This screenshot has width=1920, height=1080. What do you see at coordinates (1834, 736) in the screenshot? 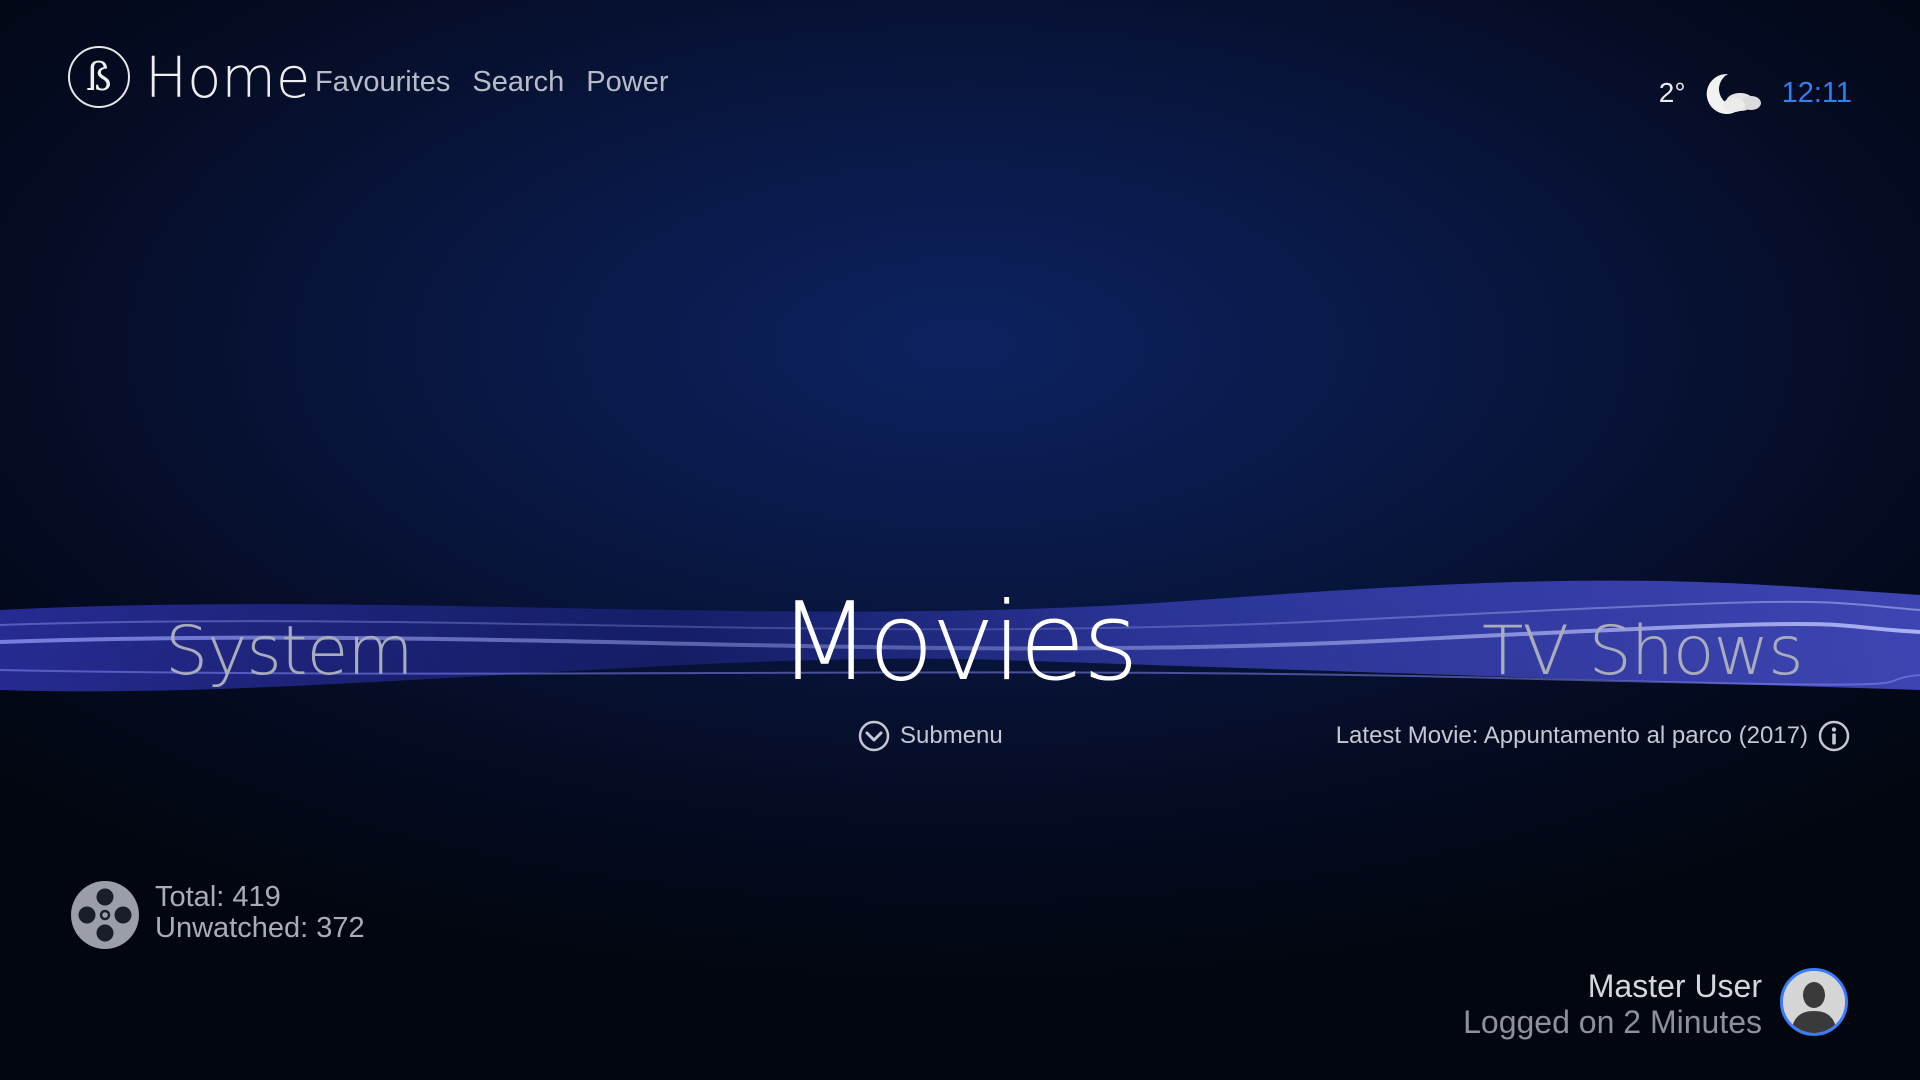
I see `info-icon` at bounding box center [1834, 736].